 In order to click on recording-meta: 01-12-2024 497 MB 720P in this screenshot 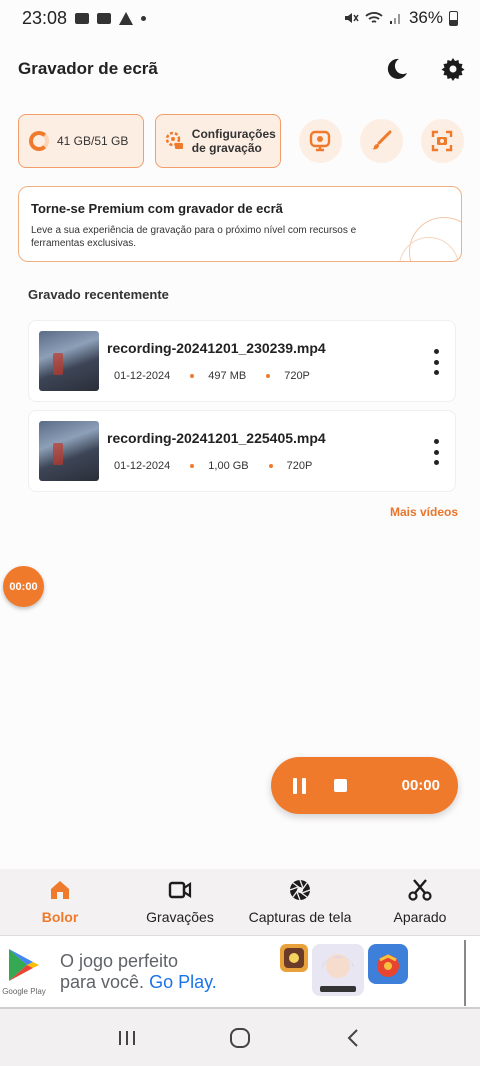, I will do `click(216, 376)`.